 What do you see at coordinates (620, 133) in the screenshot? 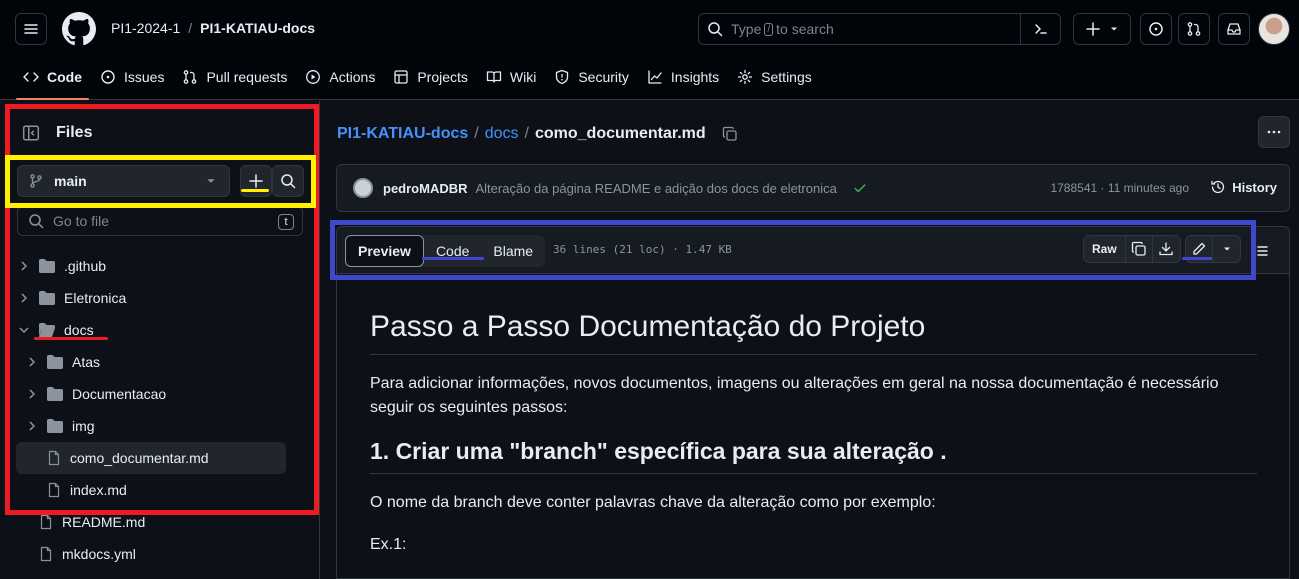
I see `breadcrumb-current-file: como_documentar.md` at bounding box center [620, 133].